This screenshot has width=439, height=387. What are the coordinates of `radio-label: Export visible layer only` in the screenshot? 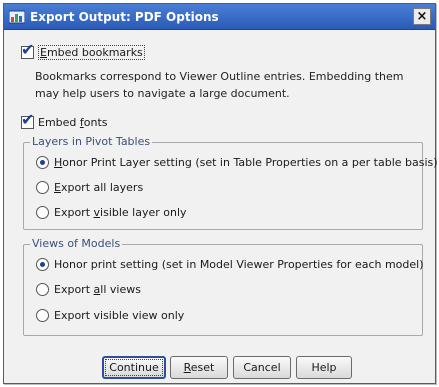 It's located at (120, 212).